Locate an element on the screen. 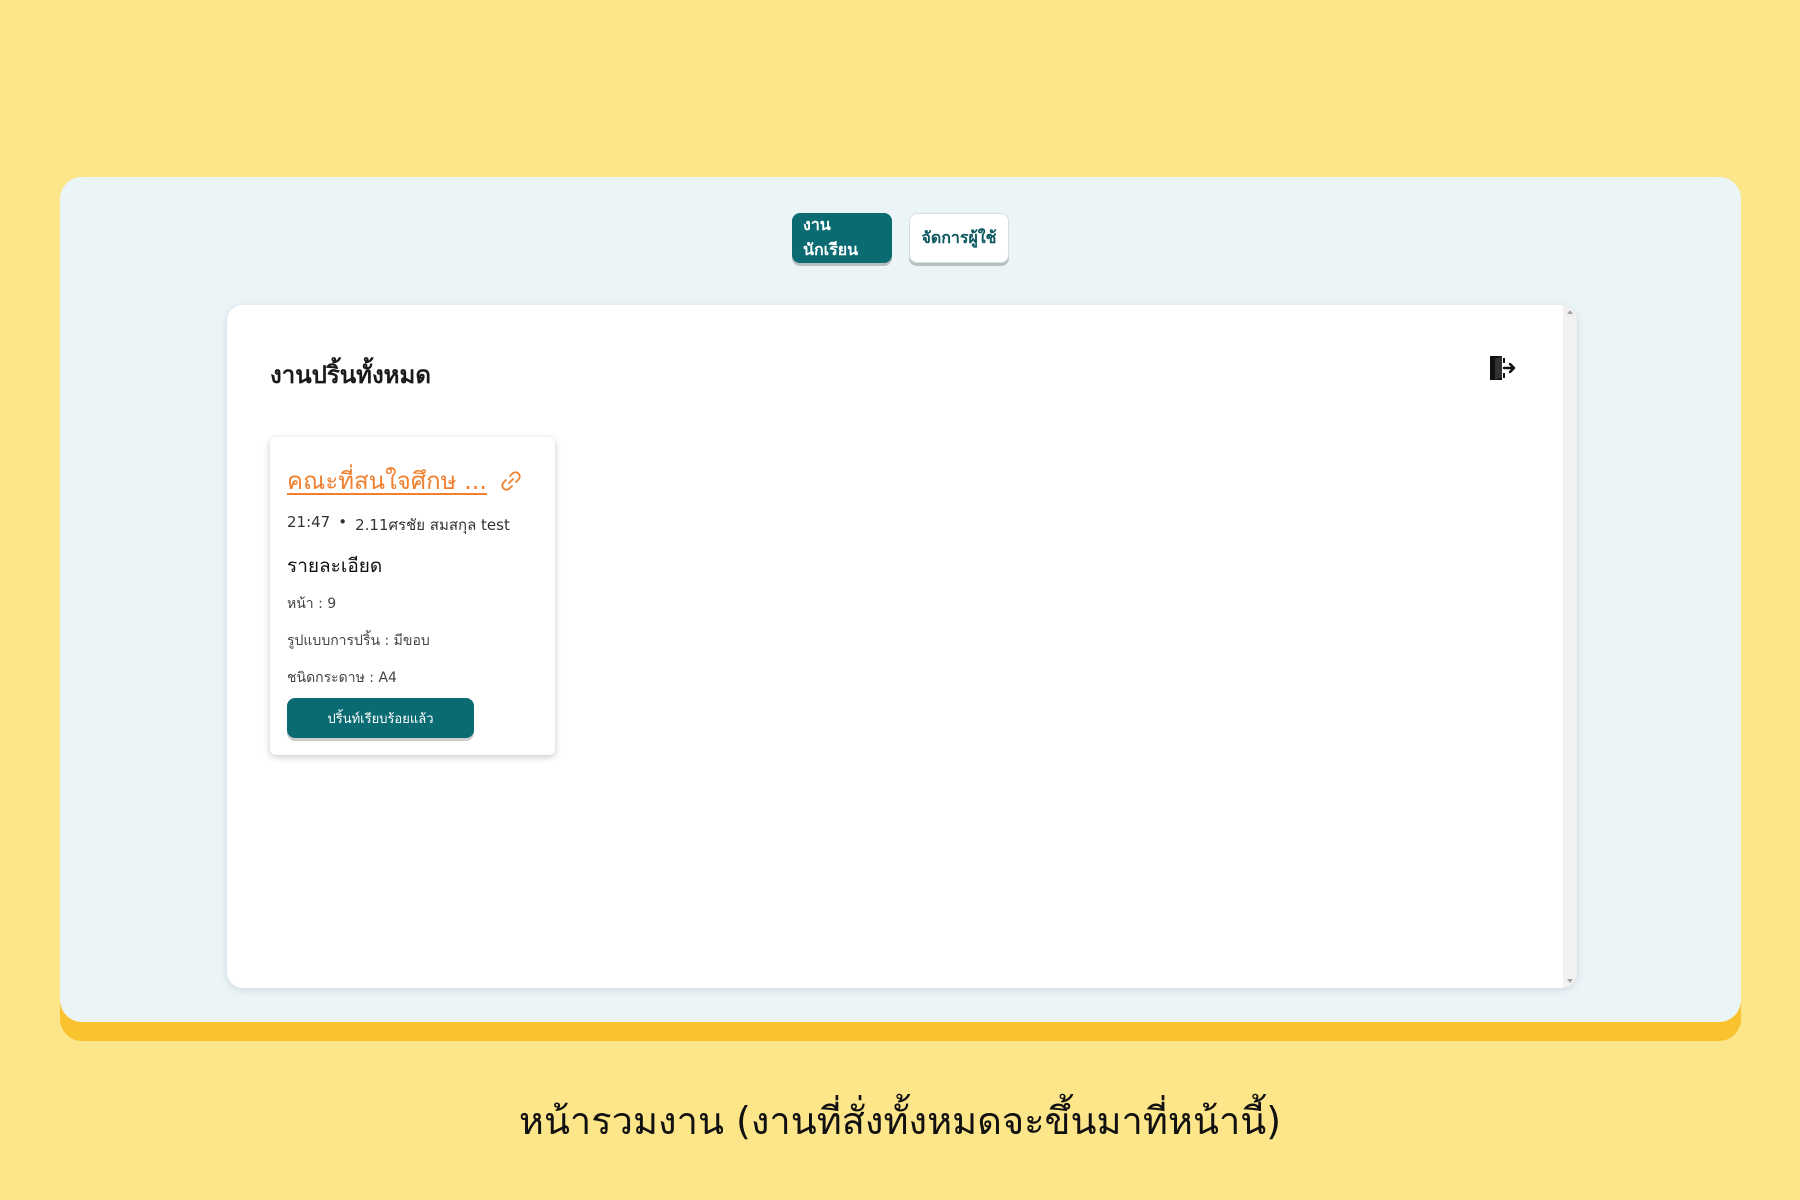 This screenshot has width=1800, height=1200. manage-users-button: จัดการผู้ใช้ is located at coordinates (959, 238).